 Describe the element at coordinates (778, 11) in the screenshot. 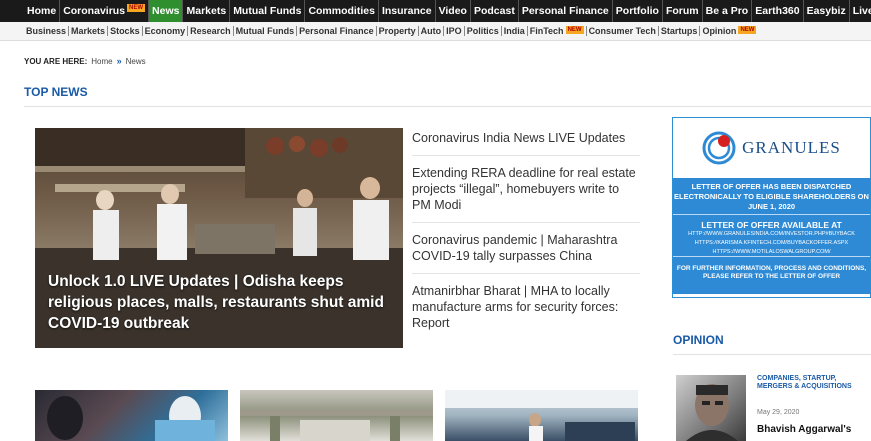

I see `nav-item-earth360: Earth360` at that location.